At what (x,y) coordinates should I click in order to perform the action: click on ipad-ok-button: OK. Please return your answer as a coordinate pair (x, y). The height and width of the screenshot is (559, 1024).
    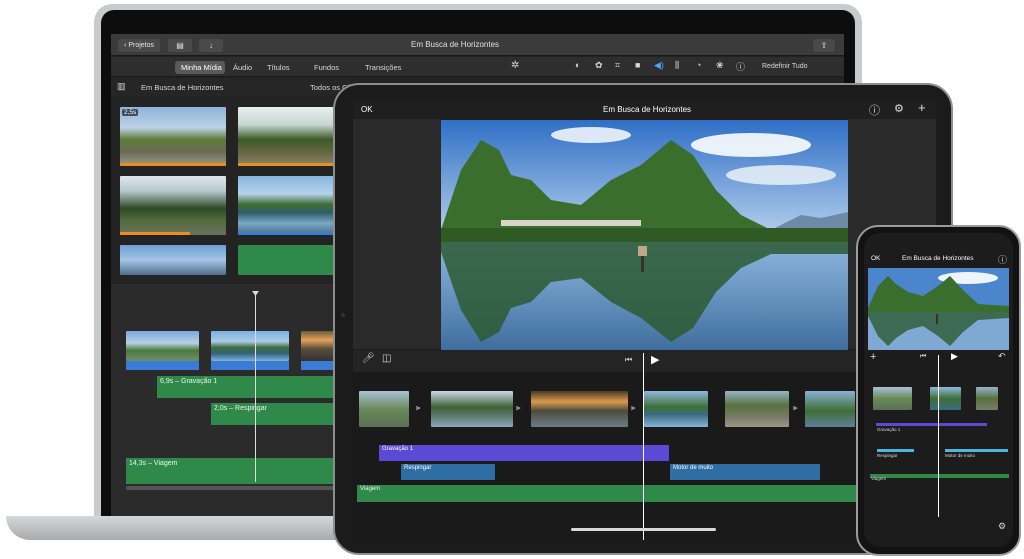
    Looking at the image, I should click on (367, 109).